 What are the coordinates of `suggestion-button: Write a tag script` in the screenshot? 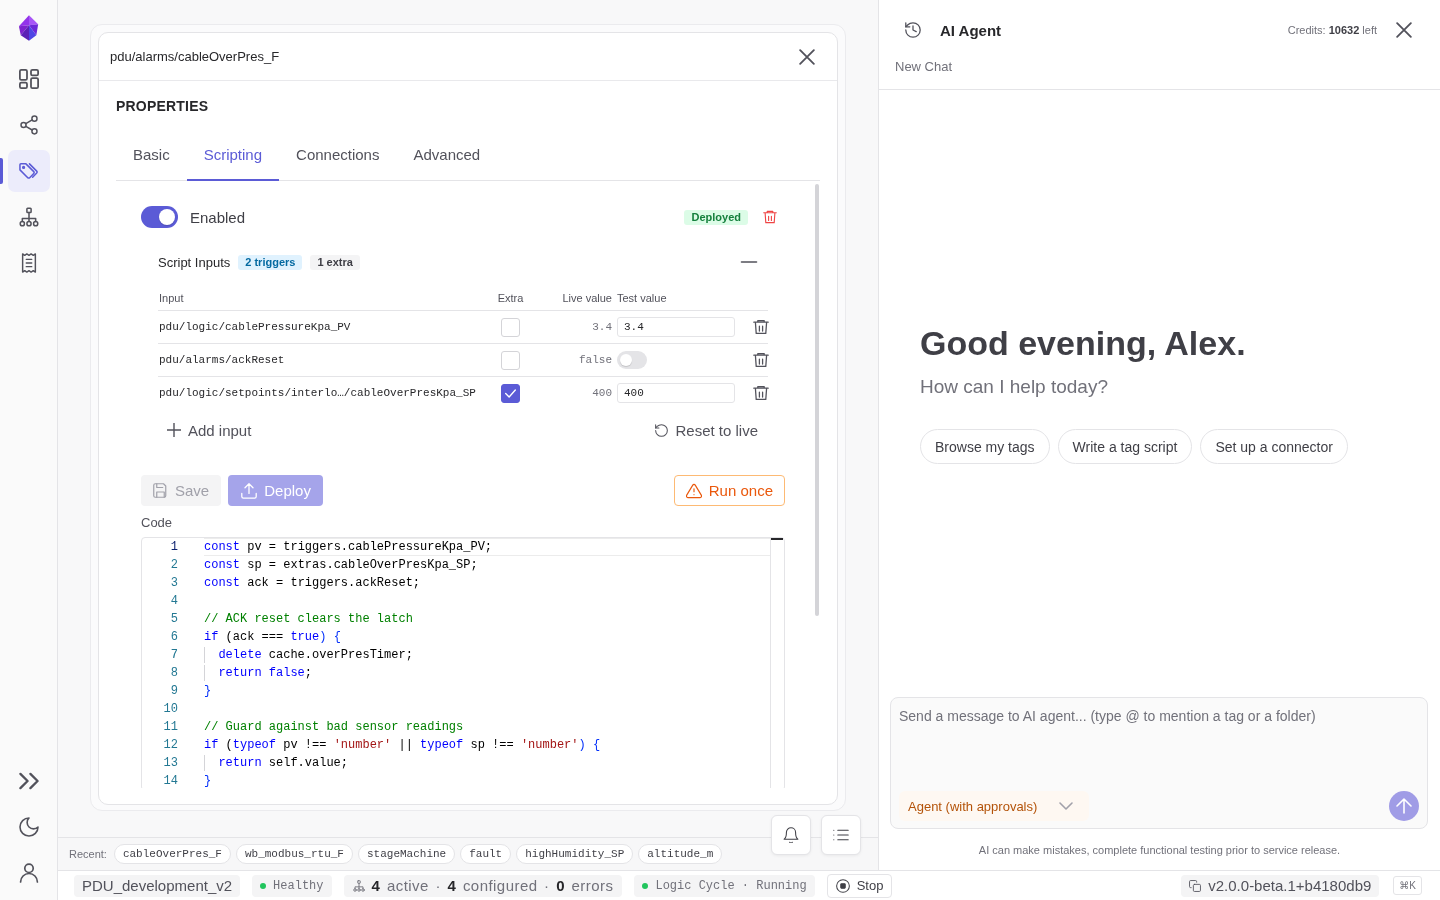 It's located at (1125, 446).